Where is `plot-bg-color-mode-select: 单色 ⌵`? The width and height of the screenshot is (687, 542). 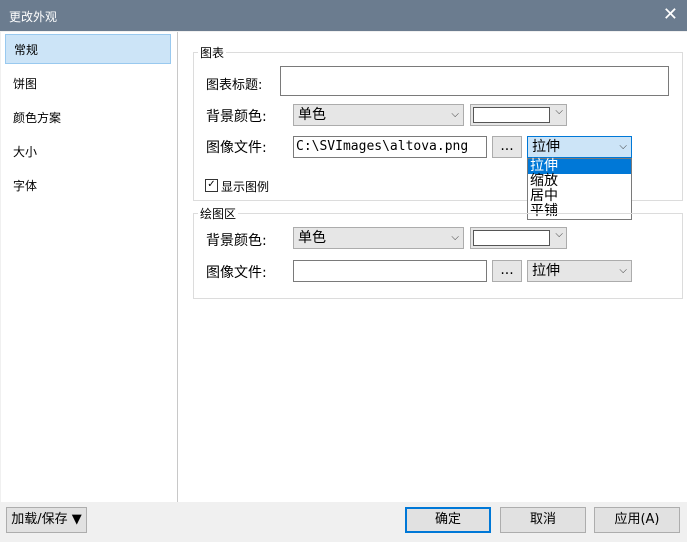
plot-bg-color-mode-select: 单色 ⌵ is located at coordinates (378, 238).